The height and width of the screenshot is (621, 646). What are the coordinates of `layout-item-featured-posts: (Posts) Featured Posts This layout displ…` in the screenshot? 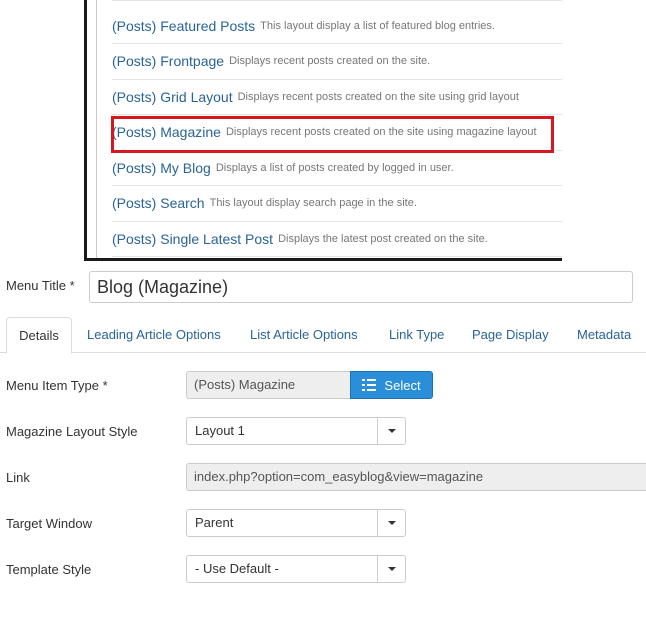 It's located at (337, 22).